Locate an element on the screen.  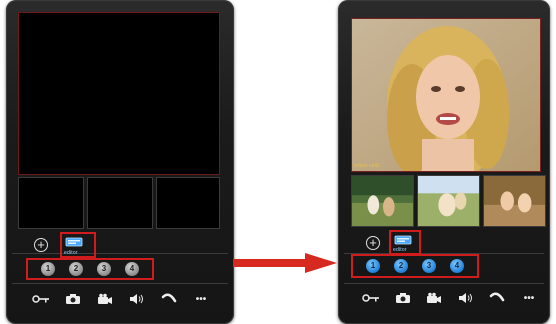
transition-arrow-icon is located at coordinates (285, 263).